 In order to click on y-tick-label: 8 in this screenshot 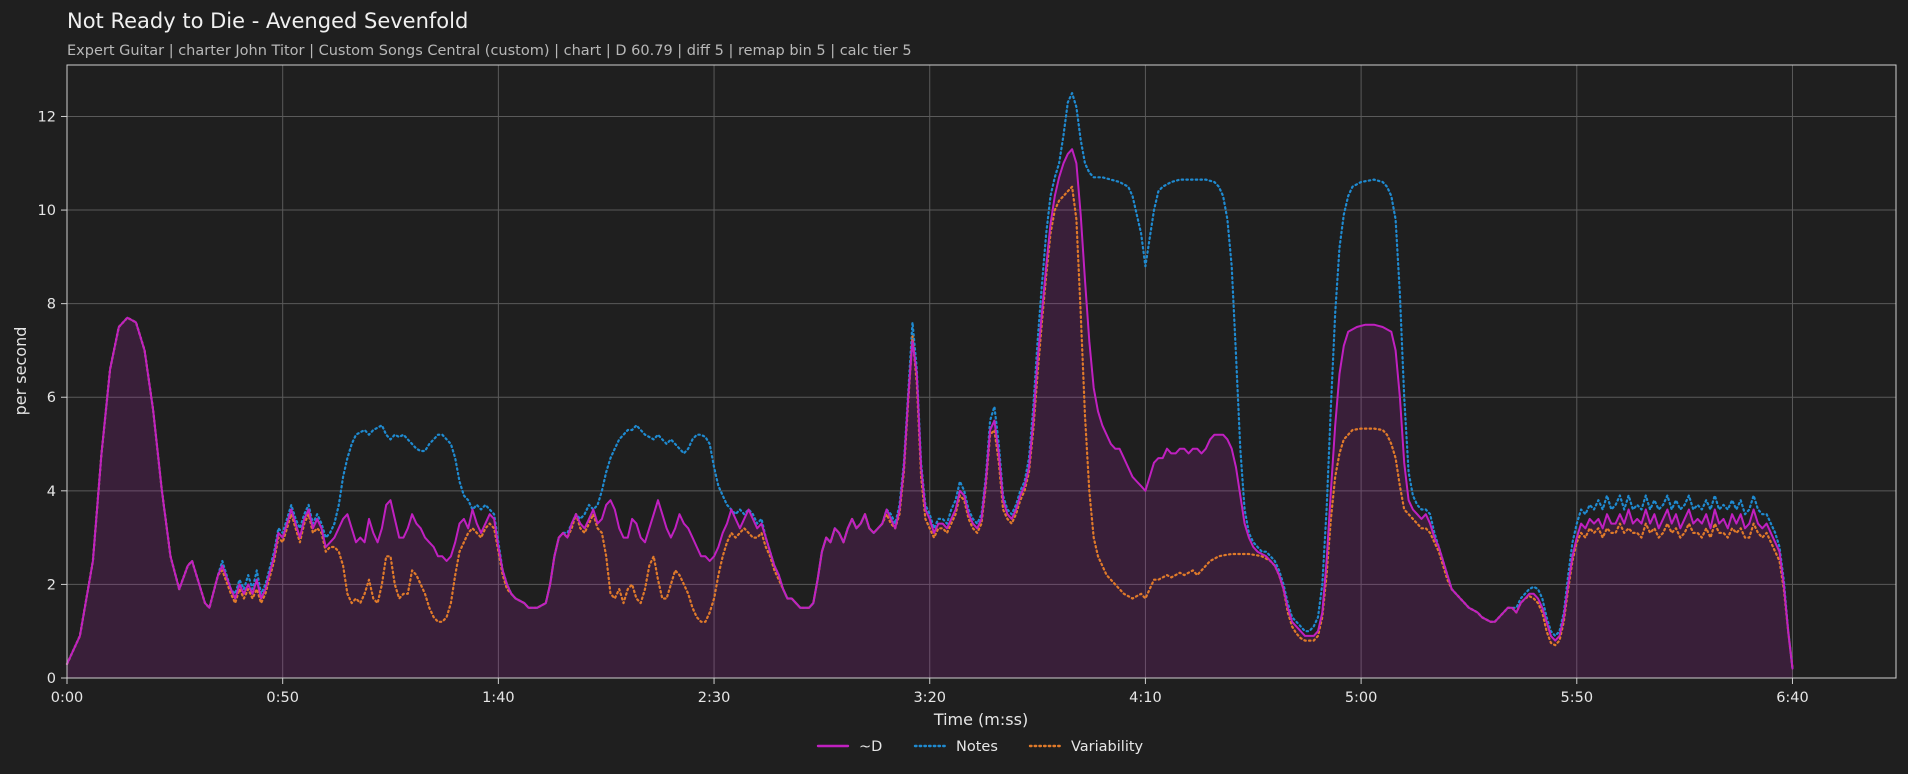, I will do `click(51, 305)`.